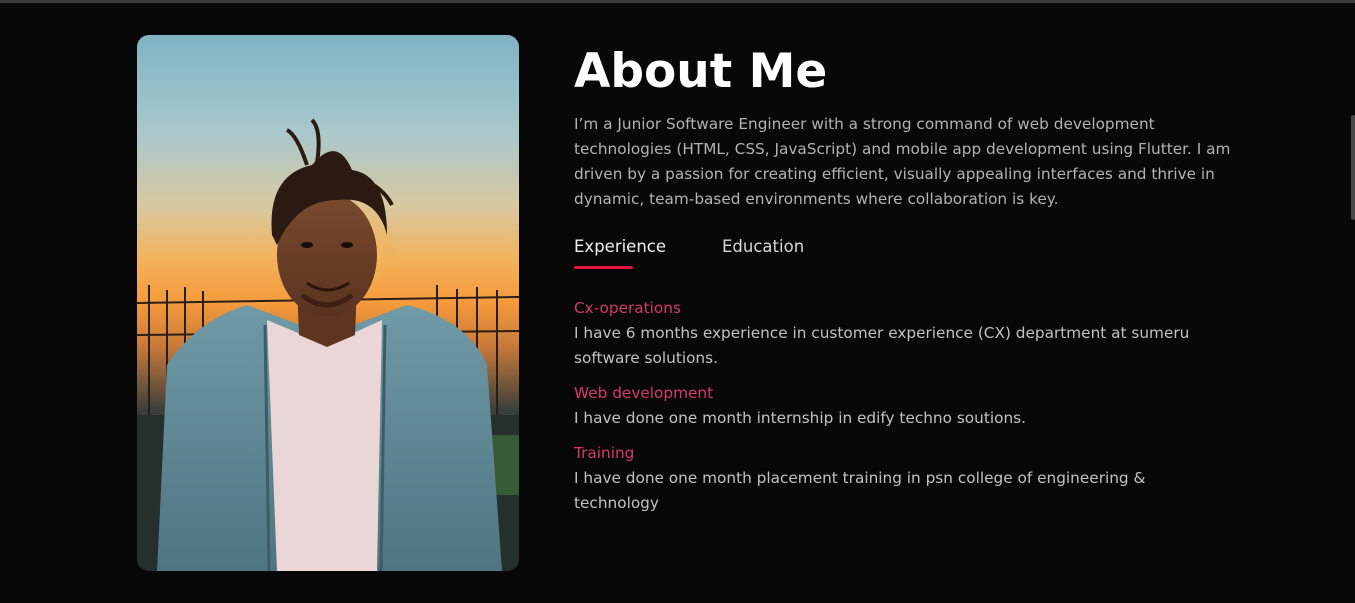 Image resolution: width=1355 pixels, height=603 pixels. What do you see at coordinates (604, 453) in the screenshot?
I see `item-title: Training` at bounding box center [604, 453].